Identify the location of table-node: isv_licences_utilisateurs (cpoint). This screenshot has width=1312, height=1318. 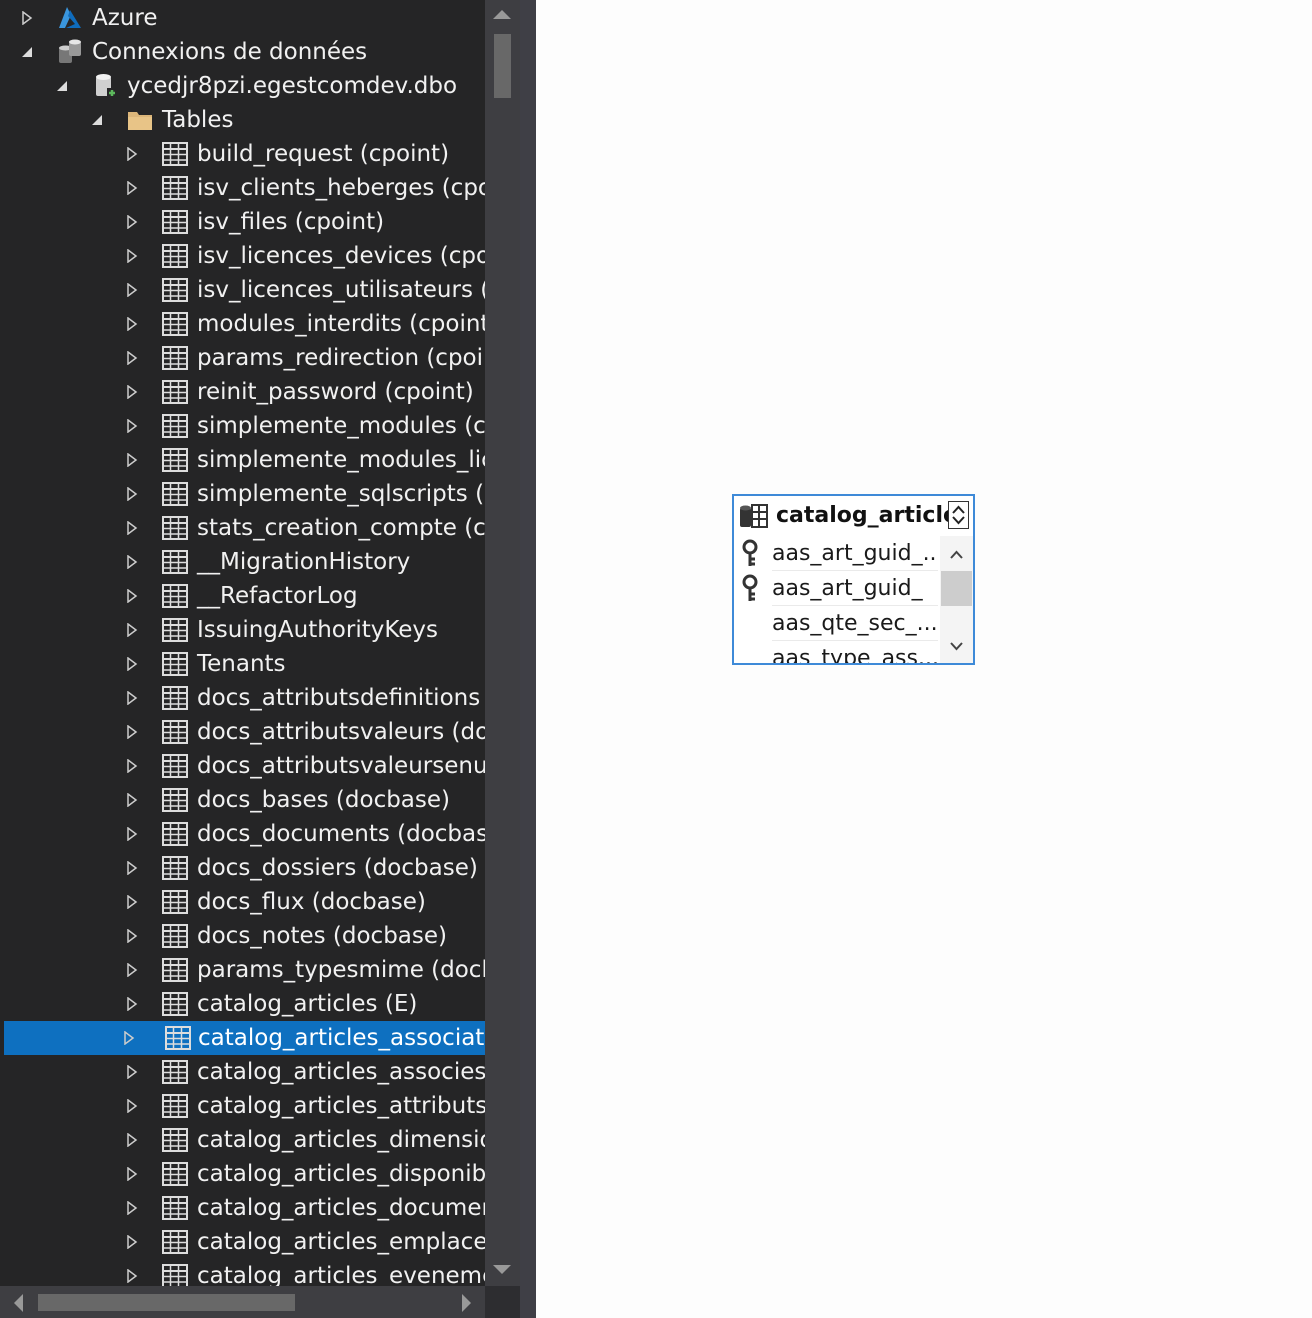
(242, 290).